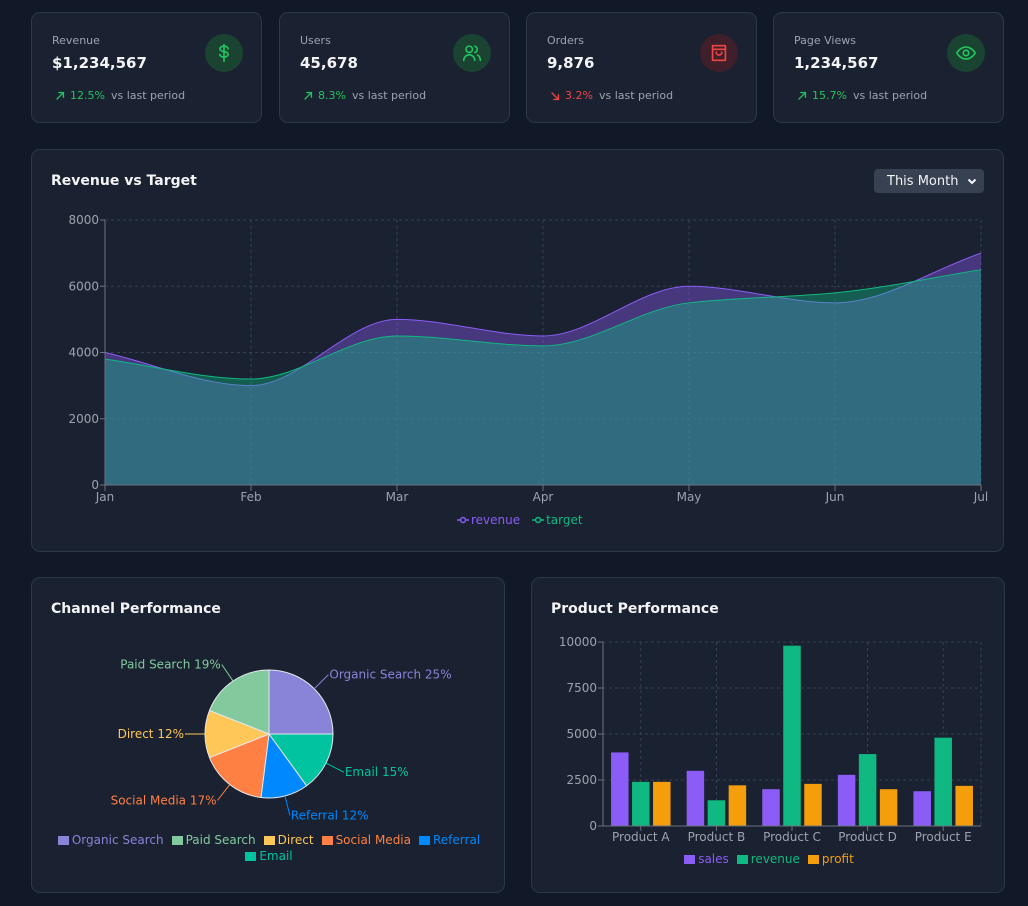 The height and width of the screenshot is (906, 1028). What do you see at coordinates (825, 40) in the screenshot?
I see `stat-label: Page Views` at bounding box center [825, 40].